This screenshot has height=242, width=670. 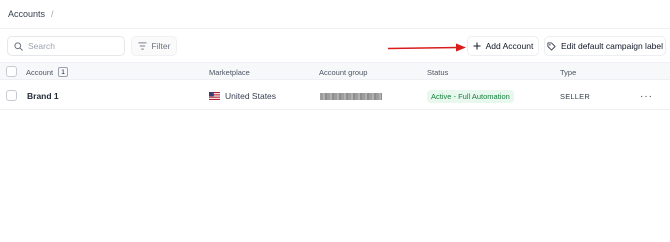 I want to click on account-name: Brand 1, so click(x=43, y=96).